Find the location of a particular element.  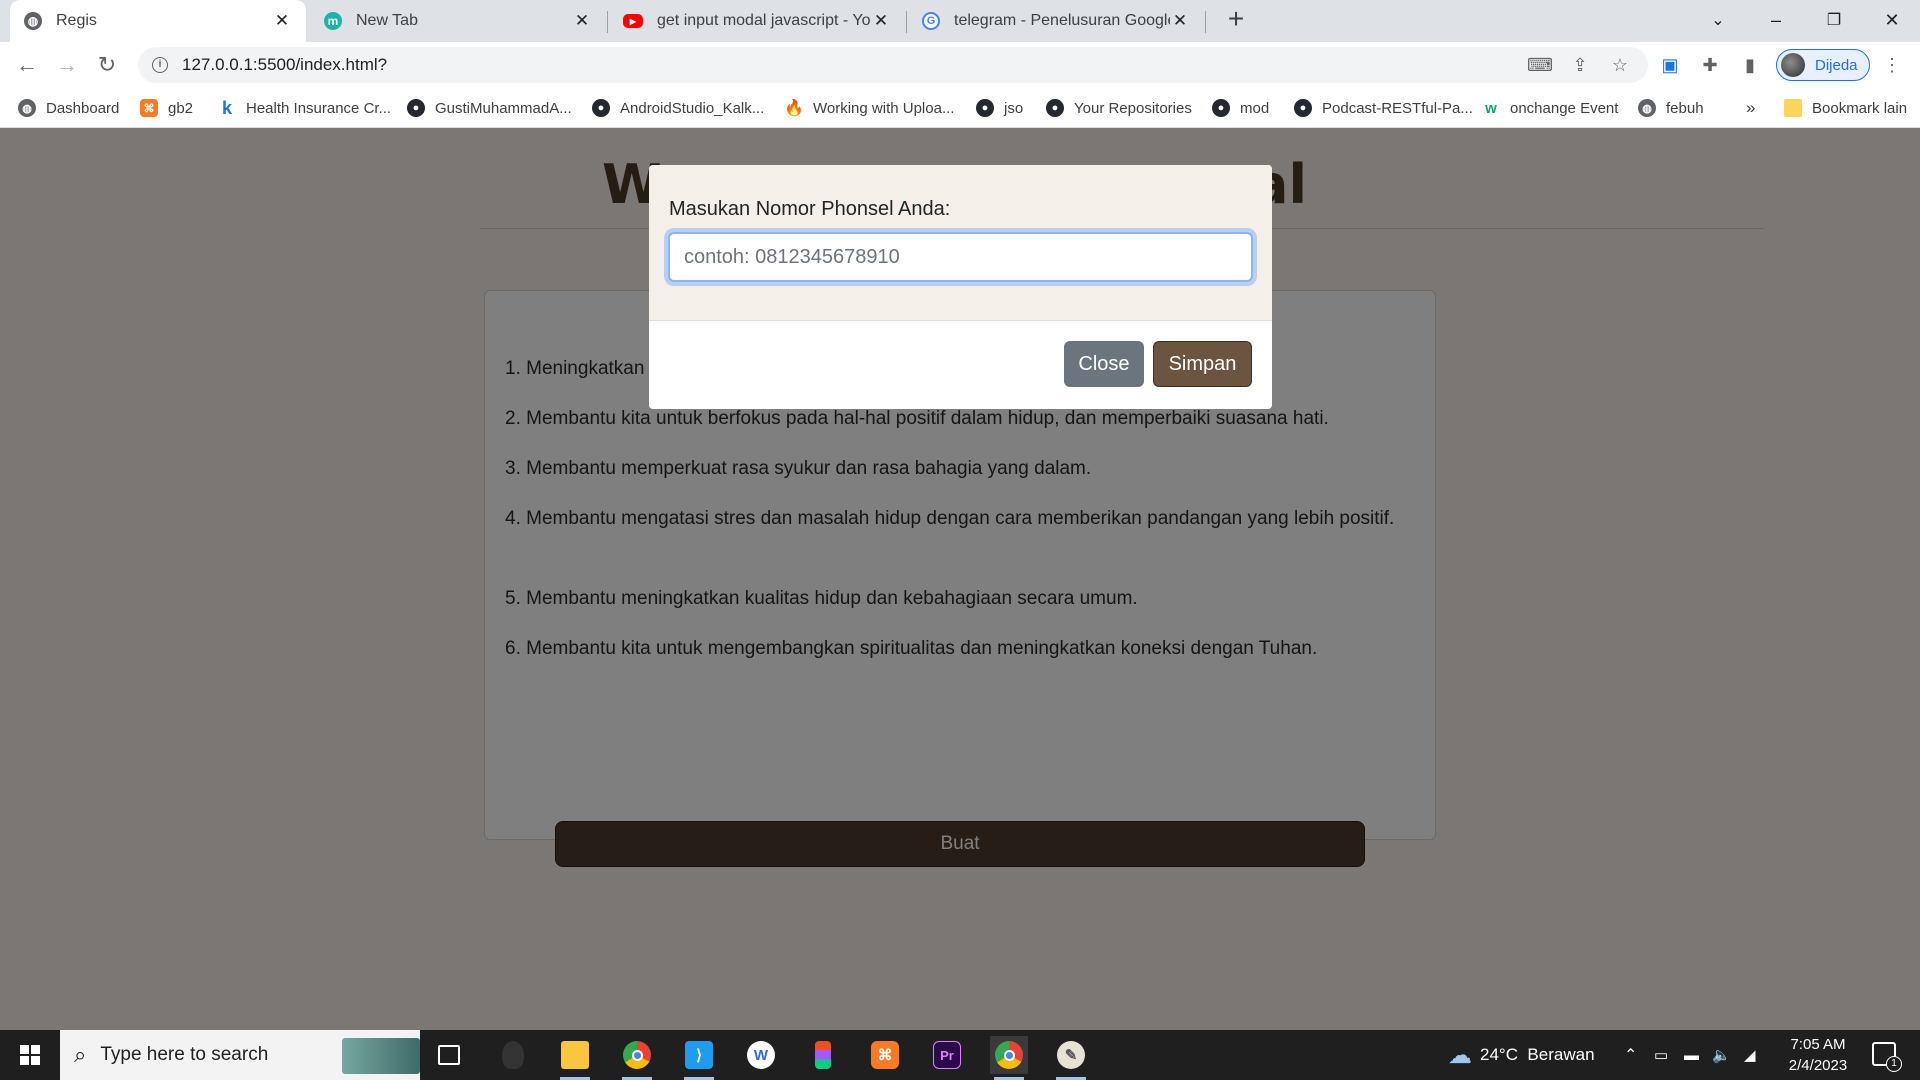

simpan-button: Simpan is located at coordinates (1202, 364).